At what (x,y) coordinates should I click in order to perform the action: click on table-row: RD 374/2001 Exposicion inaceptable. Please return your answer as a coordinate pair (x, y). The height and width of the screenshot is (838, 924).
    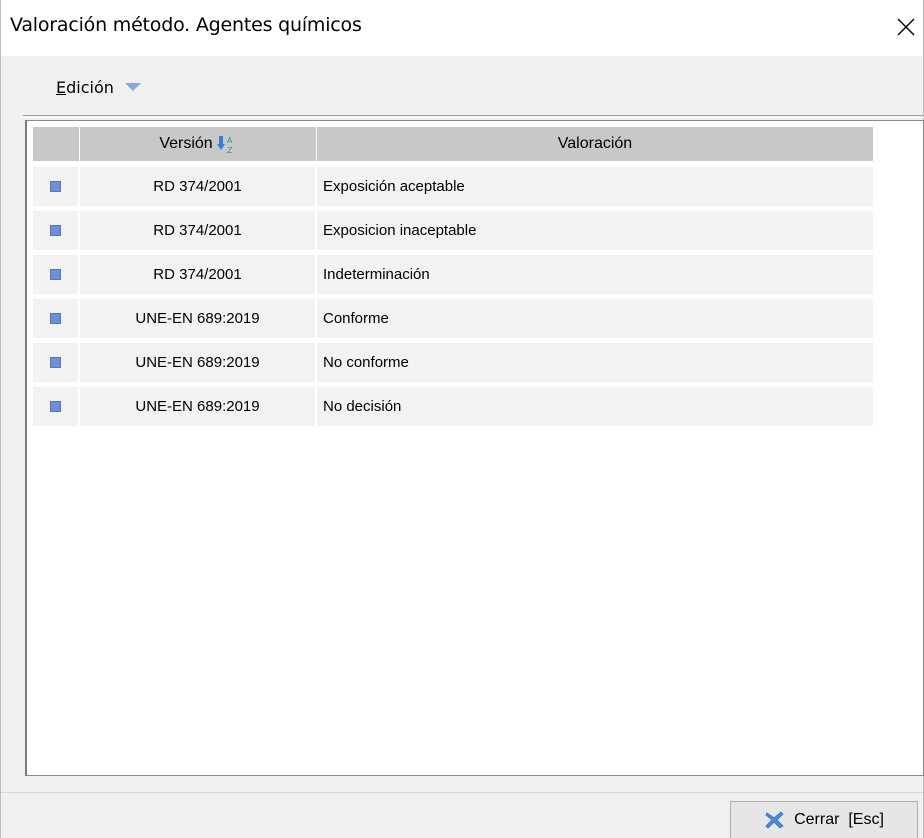
    Looking at the image, I should click on (453, 230).